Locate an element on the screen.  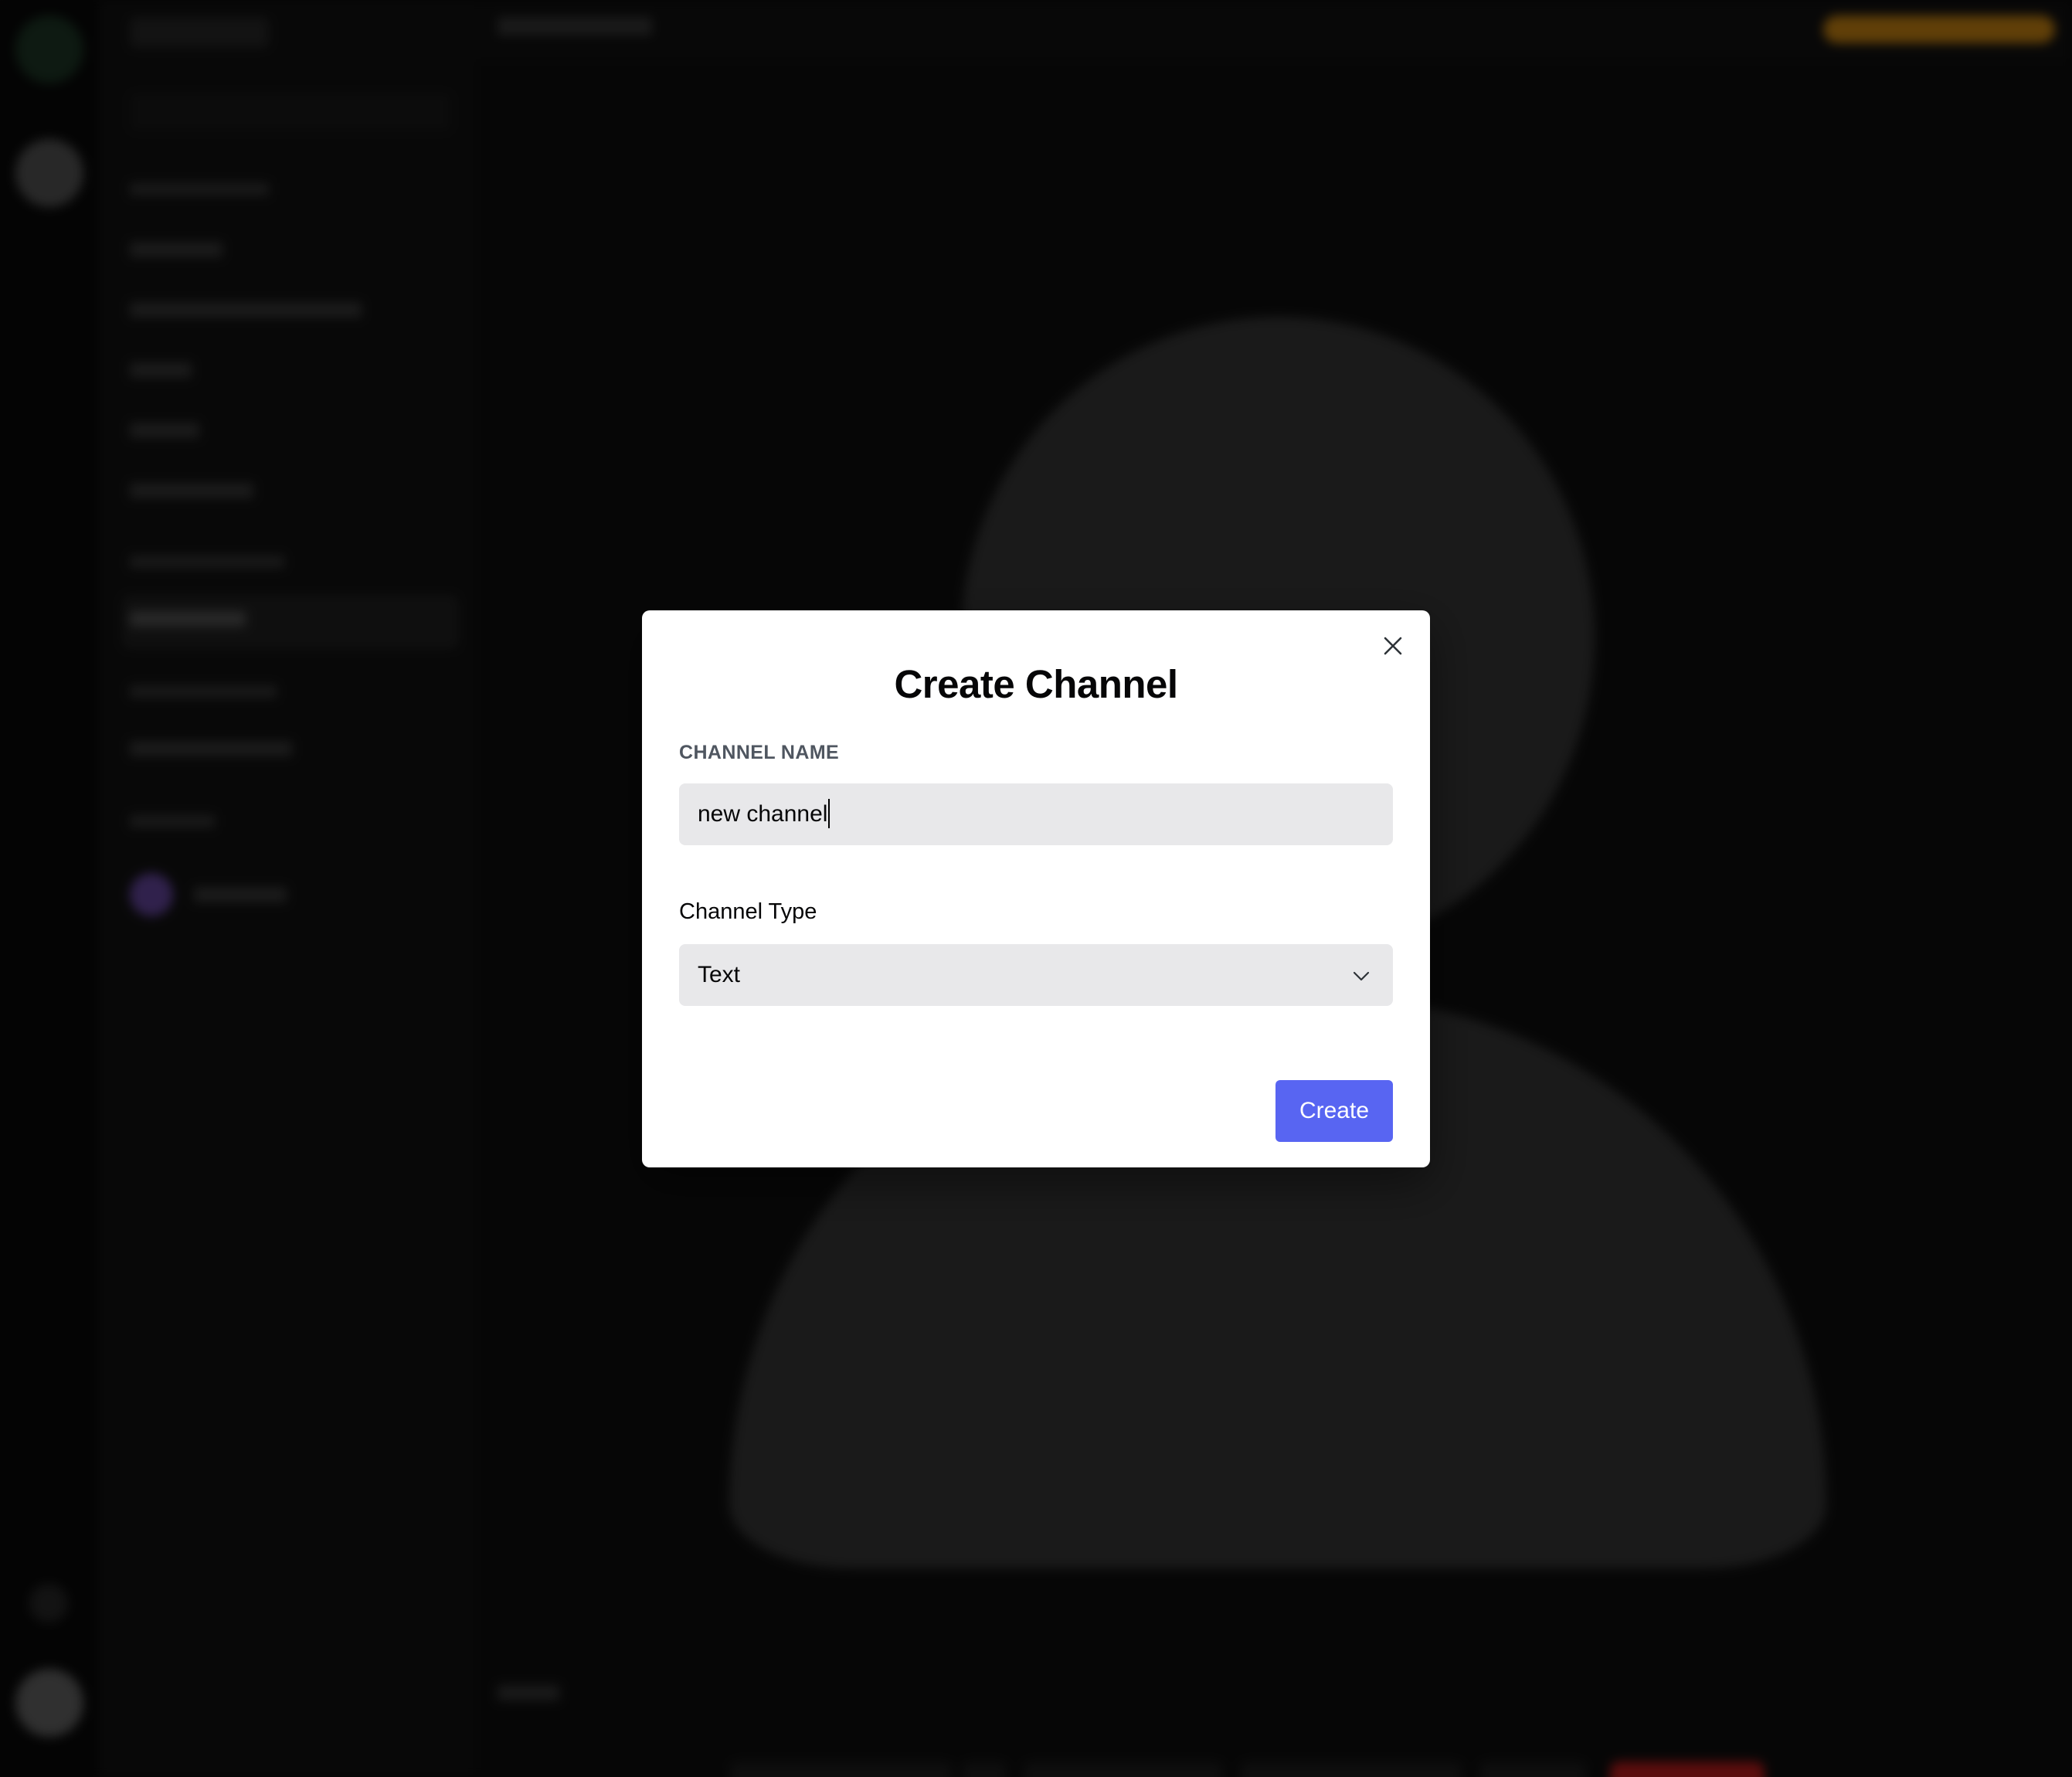
channel-name-label: CHANNEL NAME is located at coordinates (759, 752).